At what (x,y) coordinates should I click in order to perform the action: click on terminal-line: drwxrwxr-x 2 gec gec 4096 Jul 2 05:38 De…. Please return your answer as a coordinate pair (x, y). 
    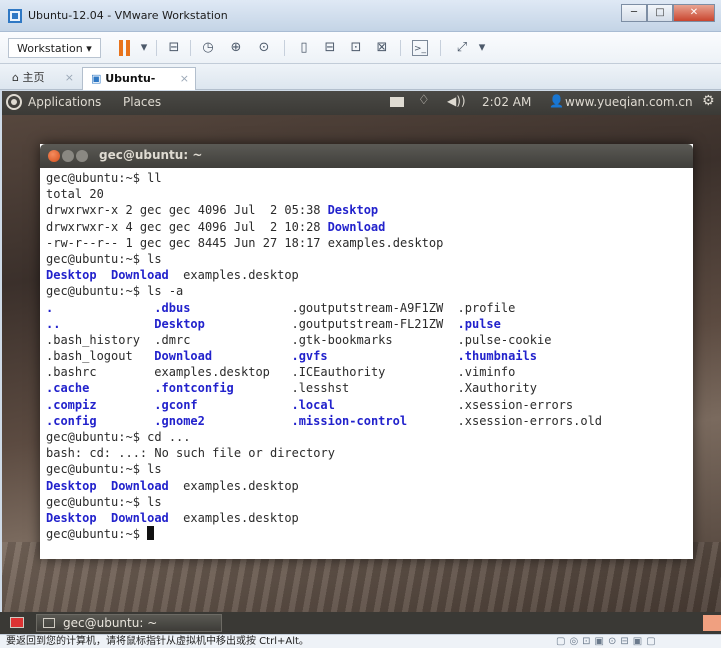
    Looking at the image, I should click on (366, 210).